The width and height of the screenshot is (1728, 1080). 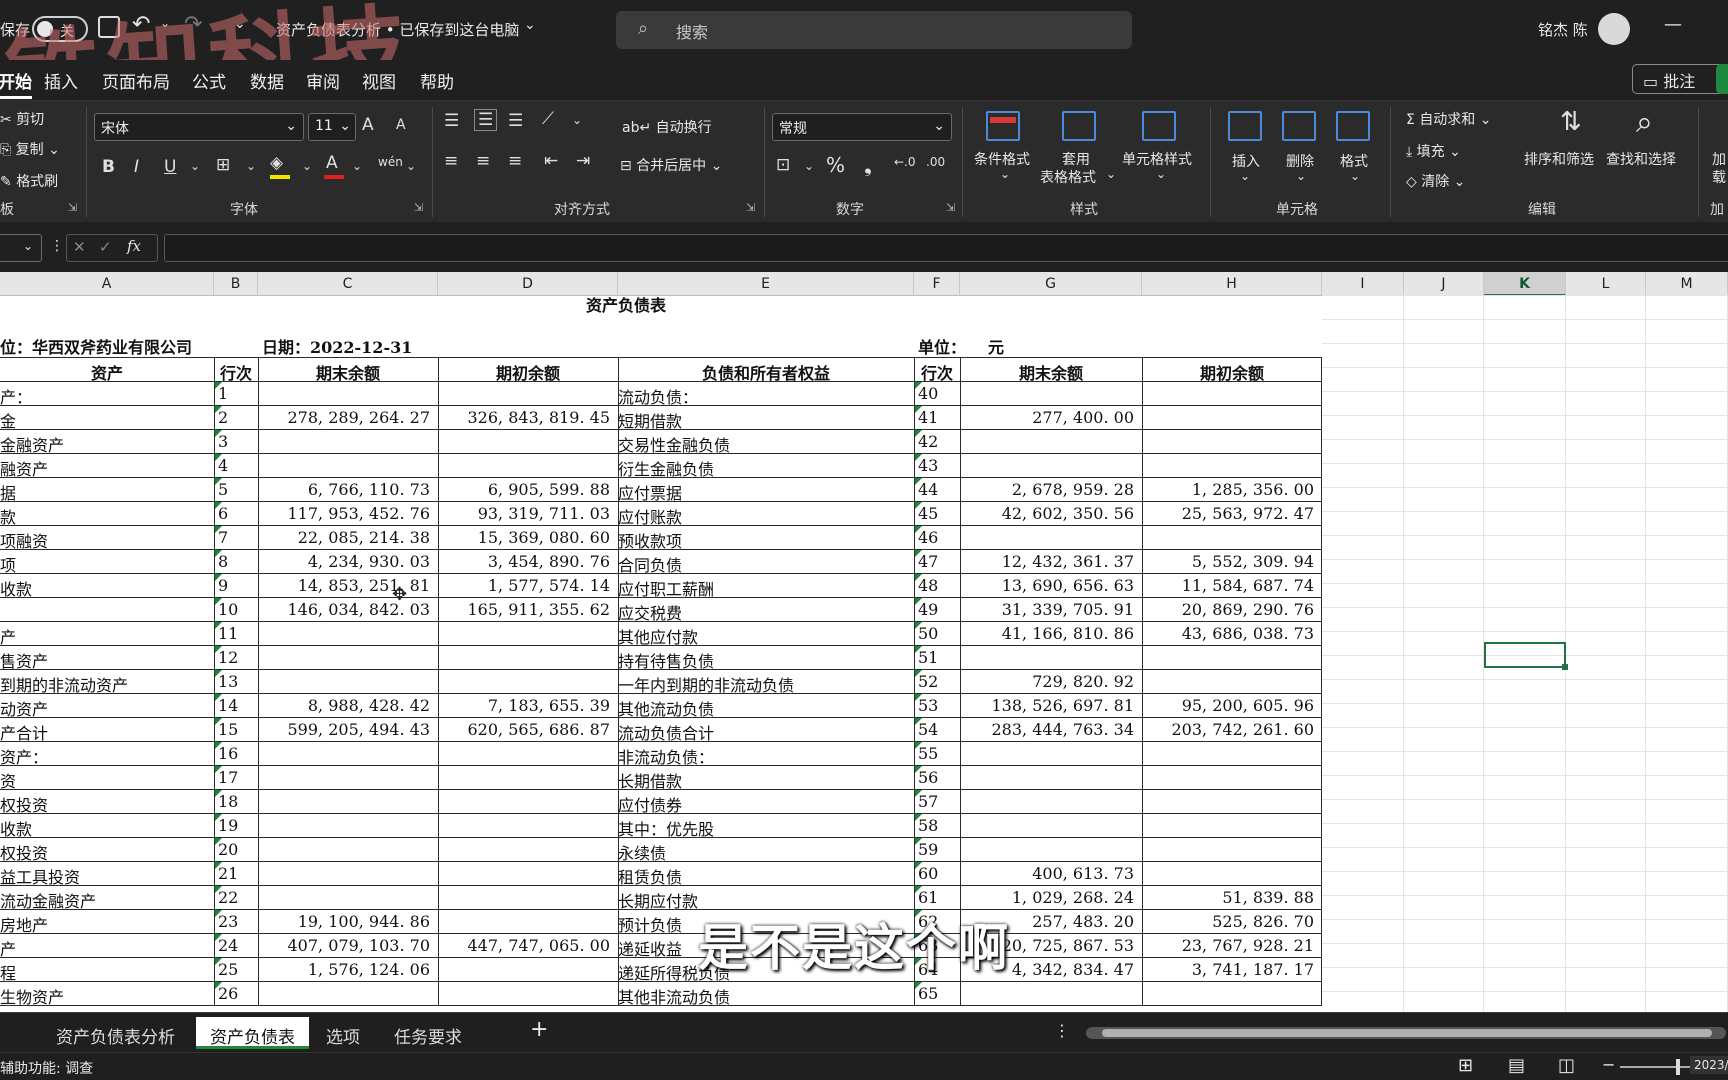 What do you see at coordinates (874, 30) in the screenshot?
I see `search-box: ⌕ 搜索` at bounding box center [874, 30].